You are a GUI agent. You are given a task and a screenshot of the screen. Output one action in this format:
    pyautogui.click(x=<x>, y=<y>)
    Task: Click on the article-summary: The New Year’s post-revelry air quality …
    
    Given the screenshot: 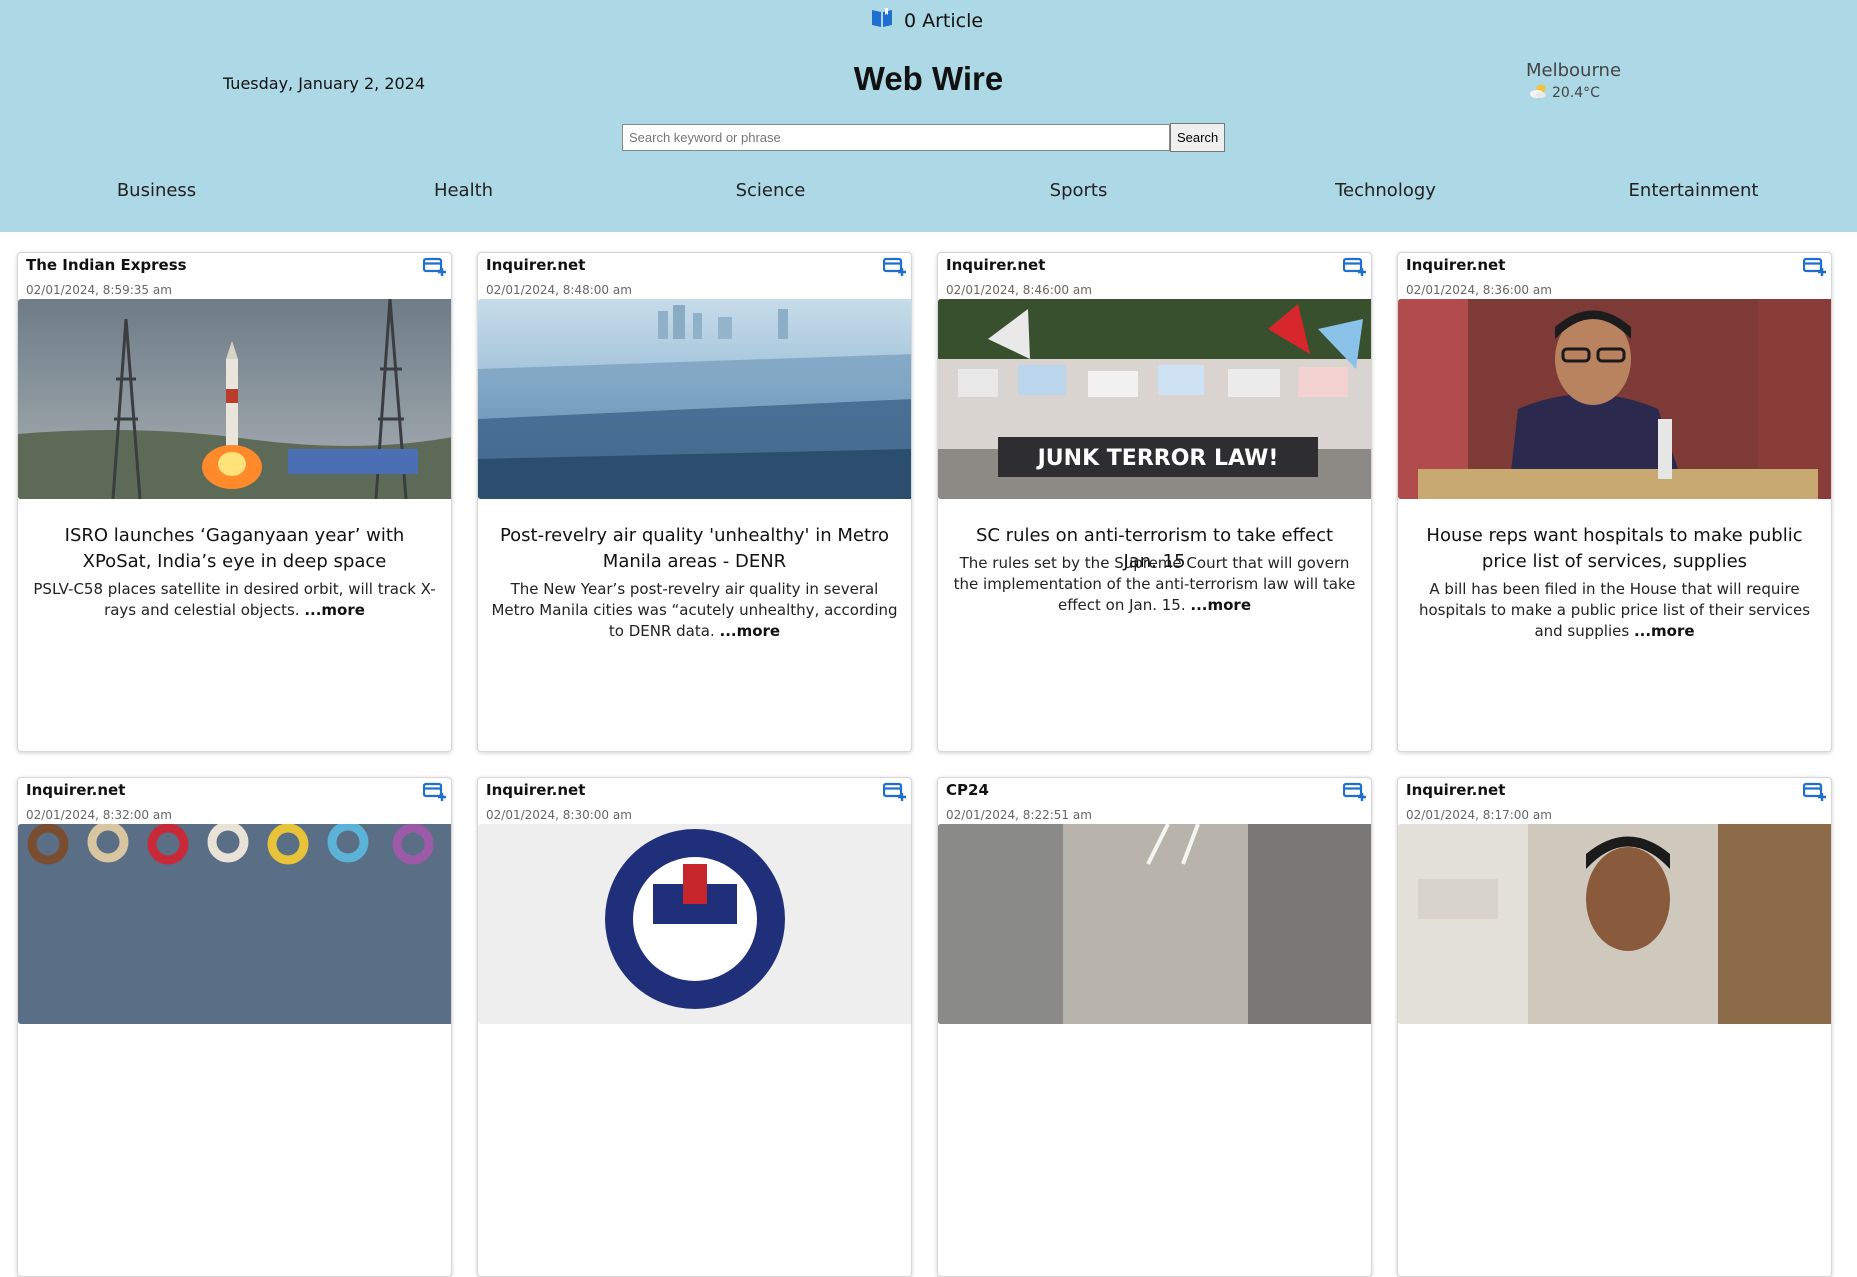 What is the action you would take?
    pyautogui.click(x=694, y=610)
    